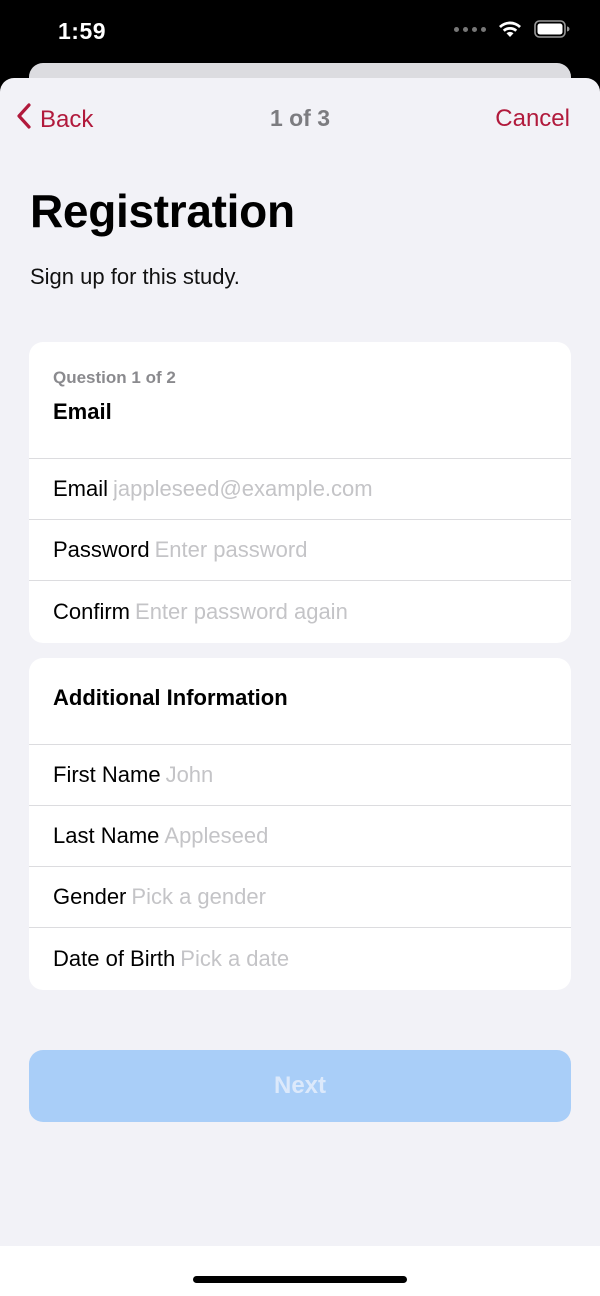 Image resolution: width=600 pixels, height=1296 pixels. Describe the element at coordinates (170, 697) in the screenshot. I see `additional-info-title: Additional Information` at that location.